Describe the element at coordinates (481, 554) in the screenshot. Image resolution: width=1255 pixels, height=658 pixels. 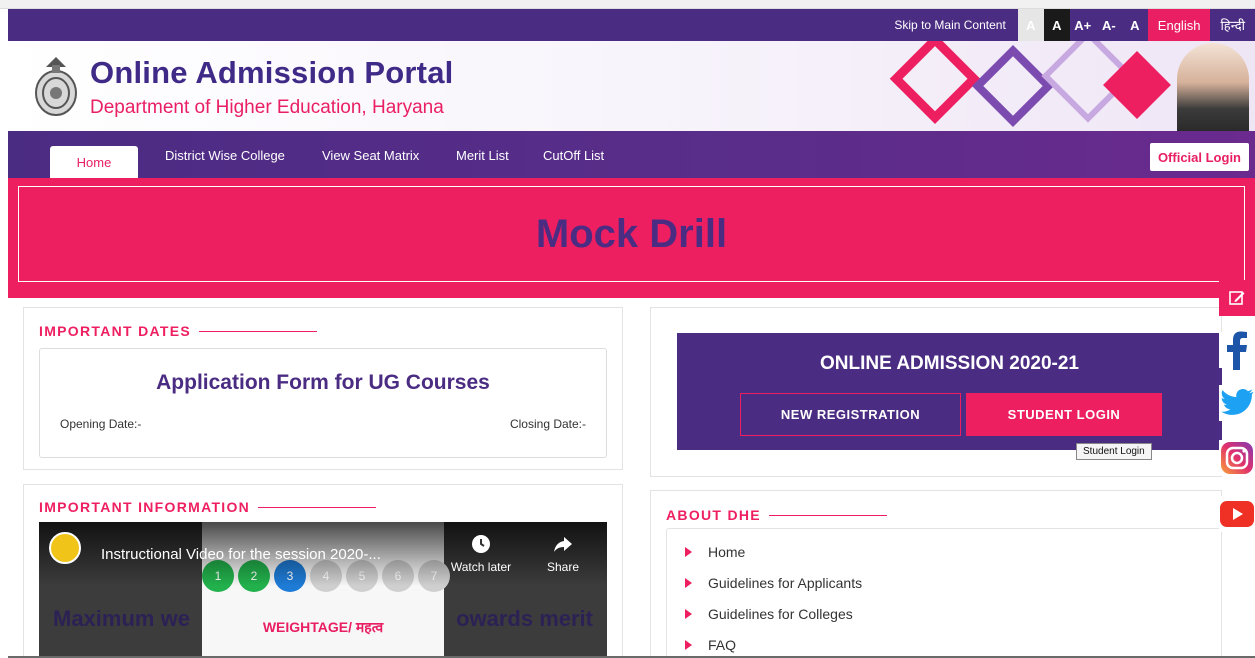
I see `watch-later-button: Watch later` at that location.